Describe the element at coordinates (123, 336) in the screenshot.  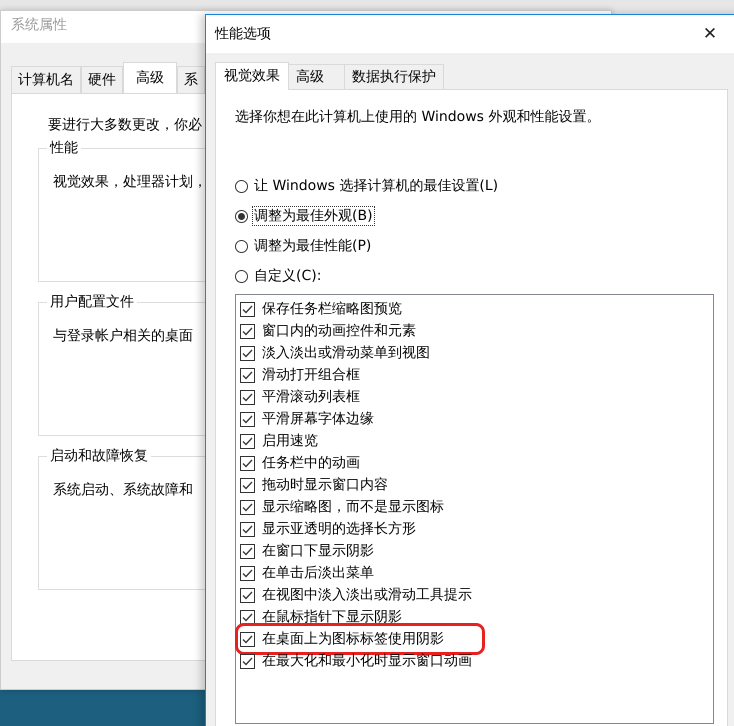
I see `group-text: 与登录帐户相关的桌面` at that location.